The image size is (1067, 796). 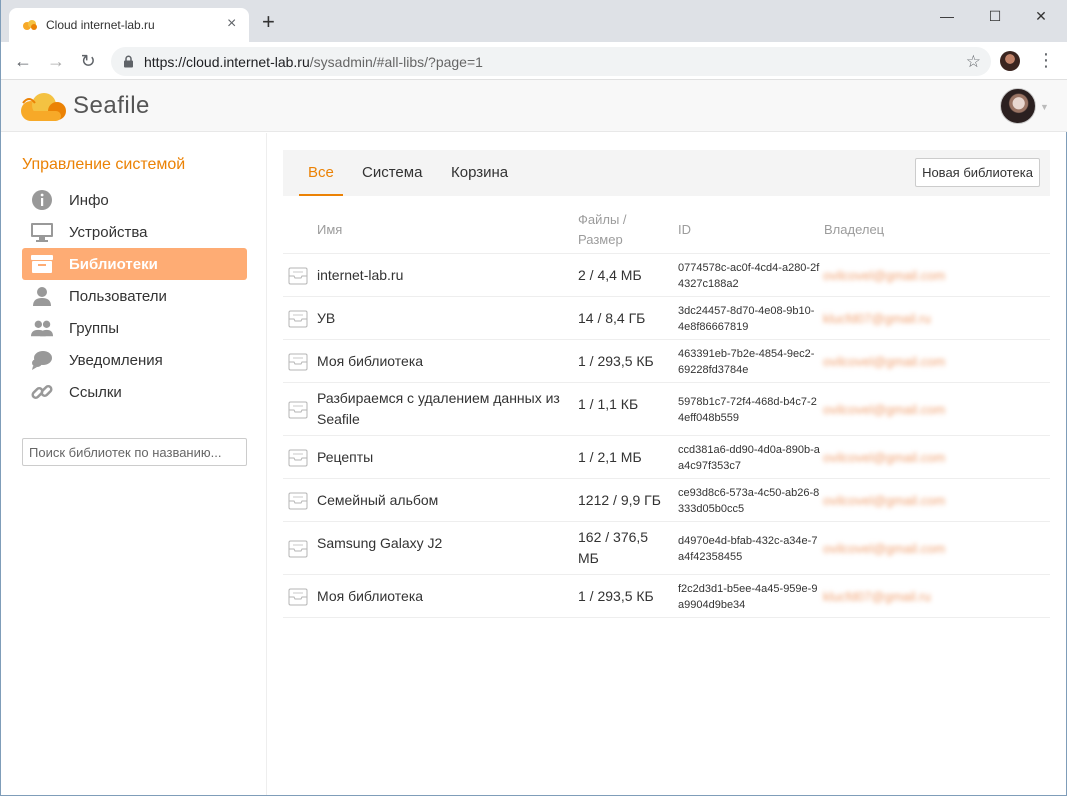 What do you see at coordinates (442, 457) in the screenshot?
I see `library-name: Рецепты` at bounding box center [442, 457].